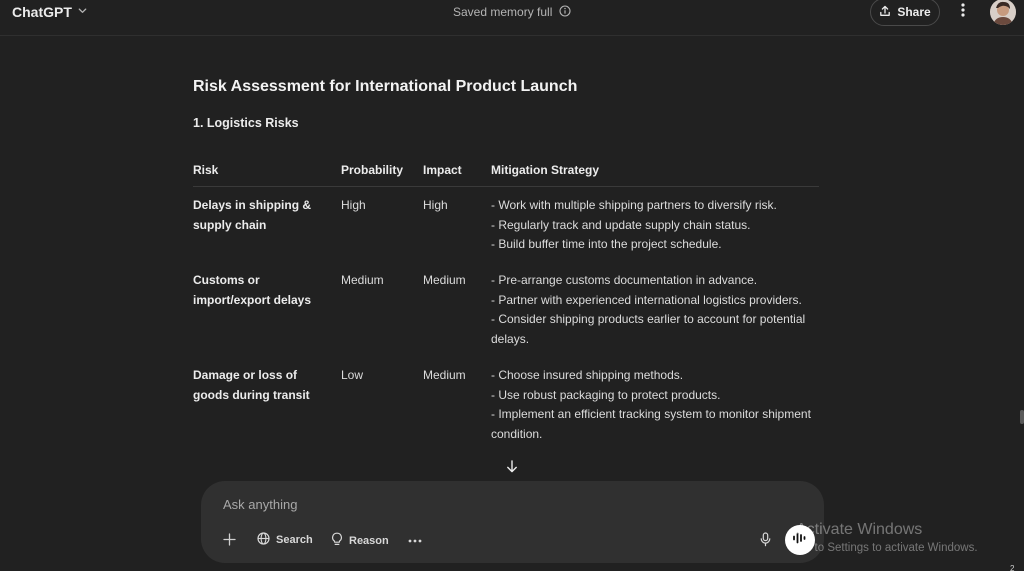  What do you see at coordinates (353, 205) in the screenshot?
I see `probability-cell: High` at bounding box center [353, 205].